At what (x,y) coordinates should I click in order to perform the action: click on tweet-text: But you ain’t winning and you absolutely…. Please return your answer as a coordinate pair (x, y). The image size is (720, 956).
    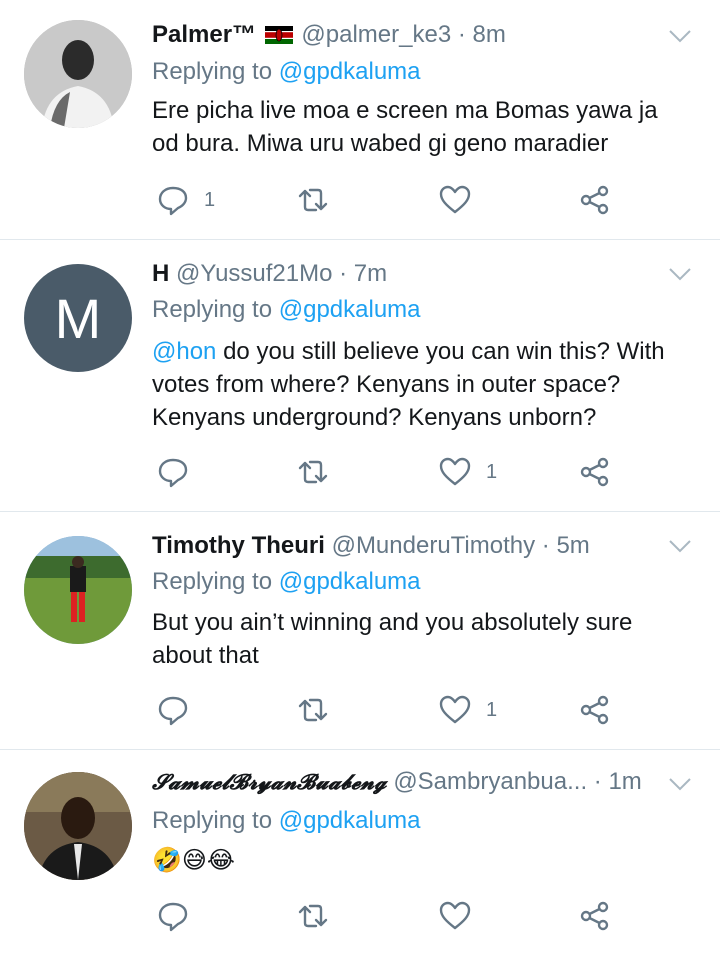
    Looking at the image, I should click on (392, 639).